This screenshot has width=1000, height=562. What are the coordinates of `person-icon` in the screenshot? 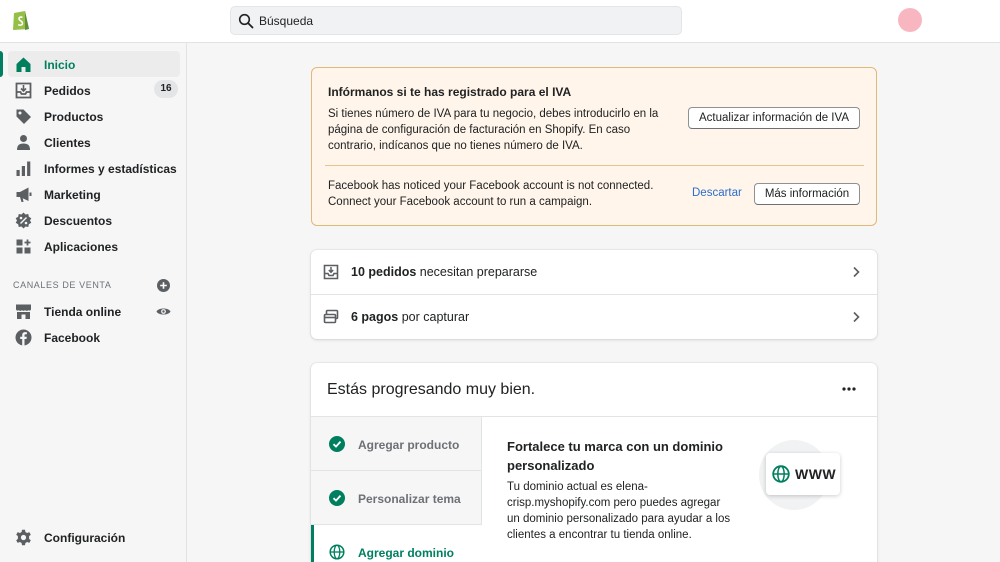 It's located at (23, 142).